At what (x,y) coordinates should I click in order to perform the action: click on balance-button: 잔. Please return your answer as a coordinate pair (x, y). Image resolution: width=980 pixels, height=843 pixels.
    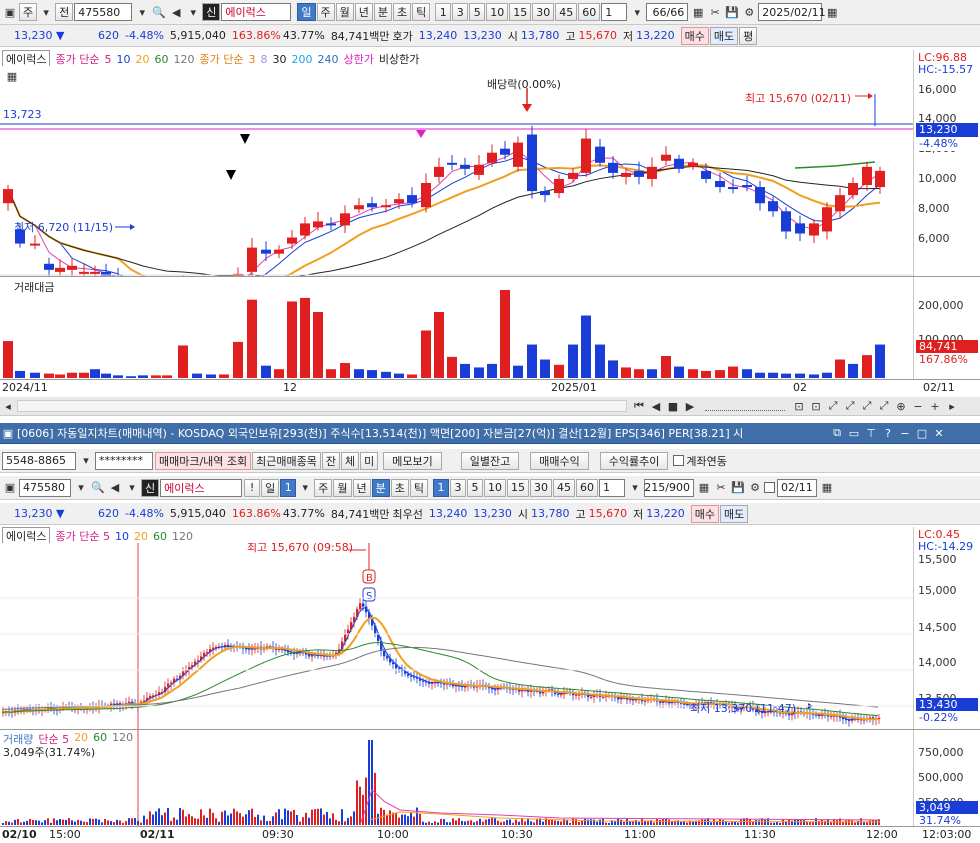
    Looking at the image, I should click on (331, 460).